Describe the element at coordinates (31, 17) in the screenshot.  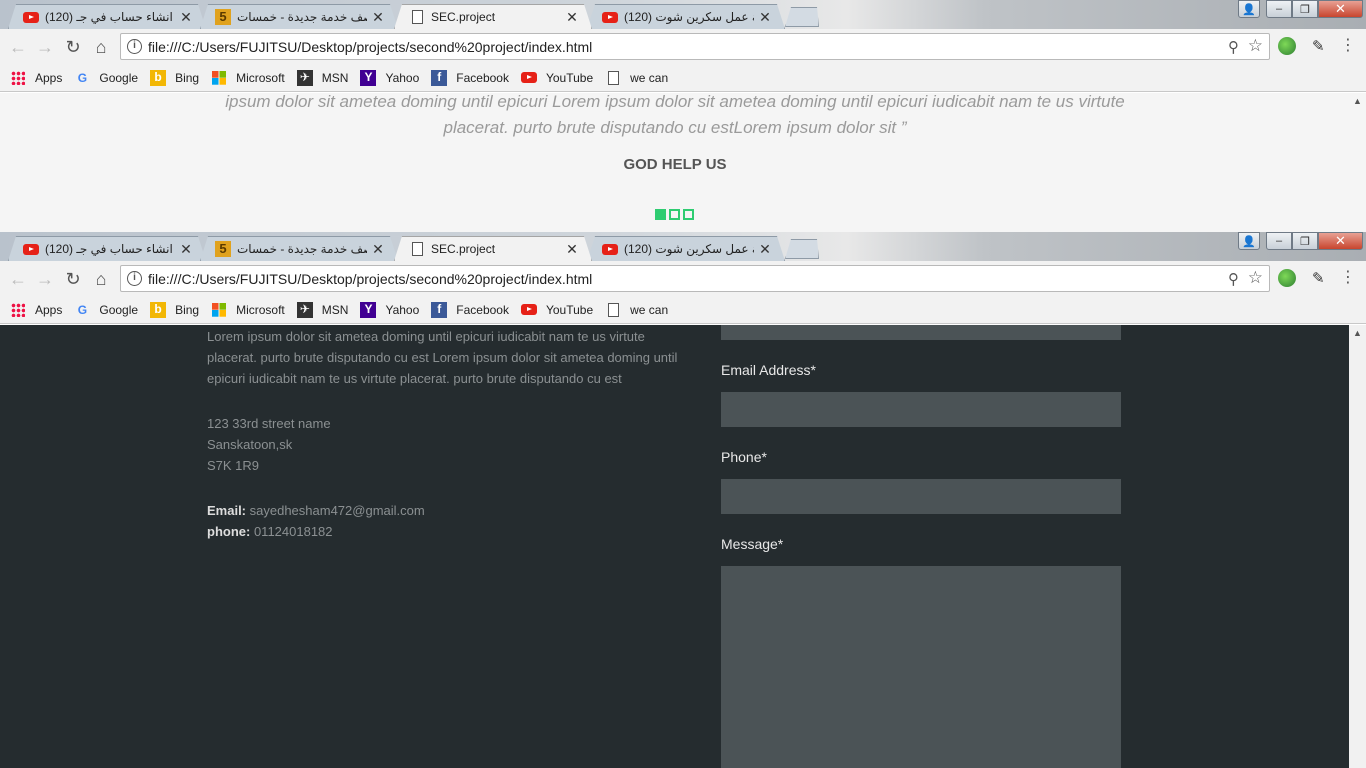
I see `youtube-icon` at that location.